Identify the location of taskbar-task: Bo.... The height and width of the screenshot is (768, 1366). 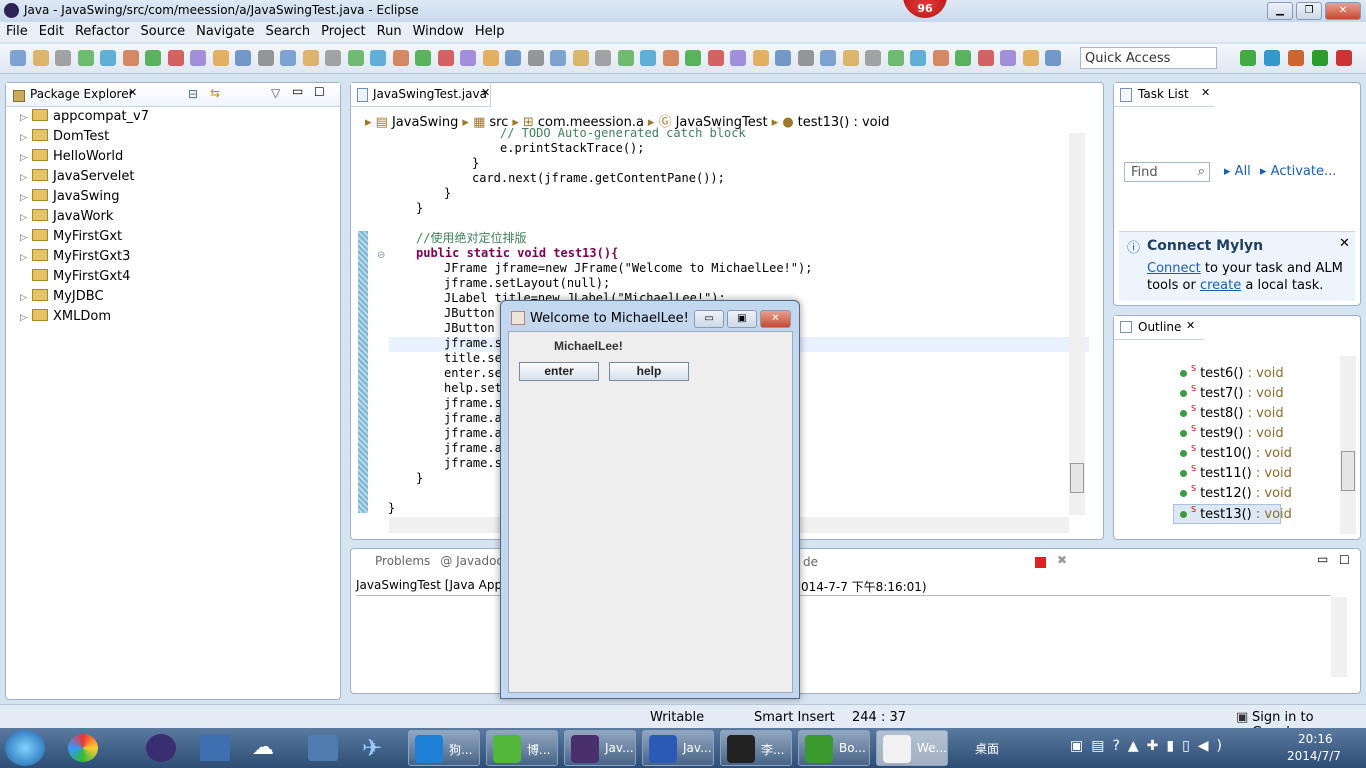
(834, 748).